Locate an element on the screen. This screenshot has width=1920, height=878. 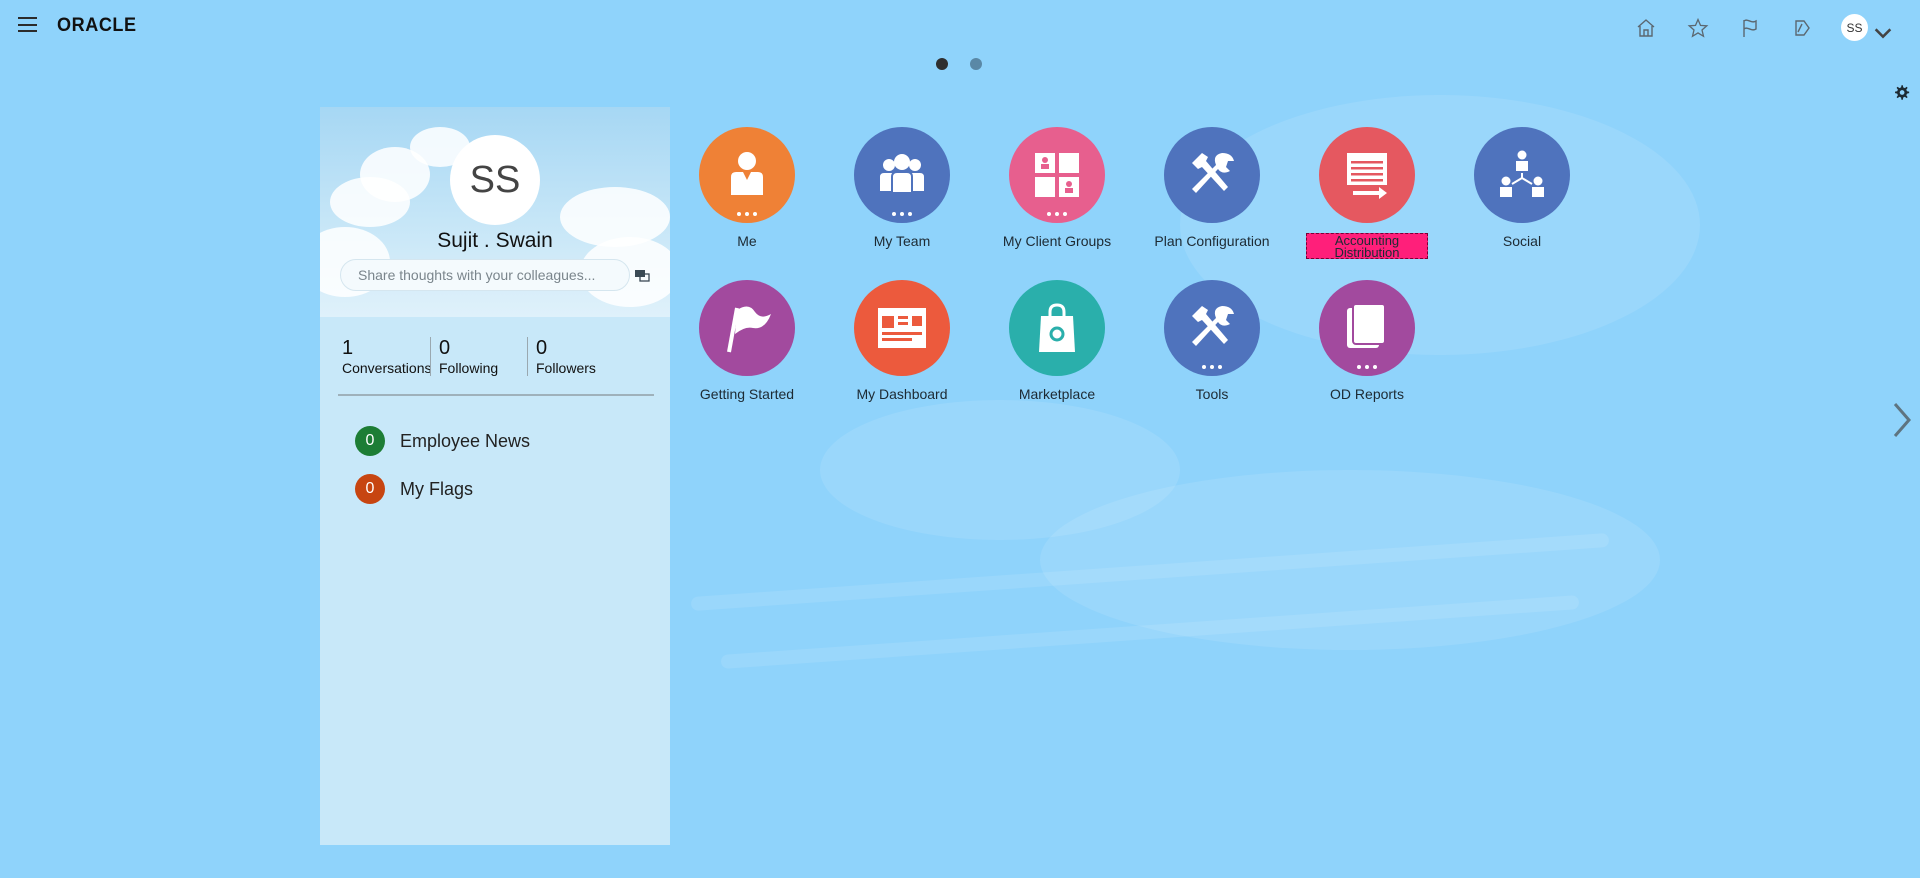
stat-count: 1 is located at coordinates (348, 348).